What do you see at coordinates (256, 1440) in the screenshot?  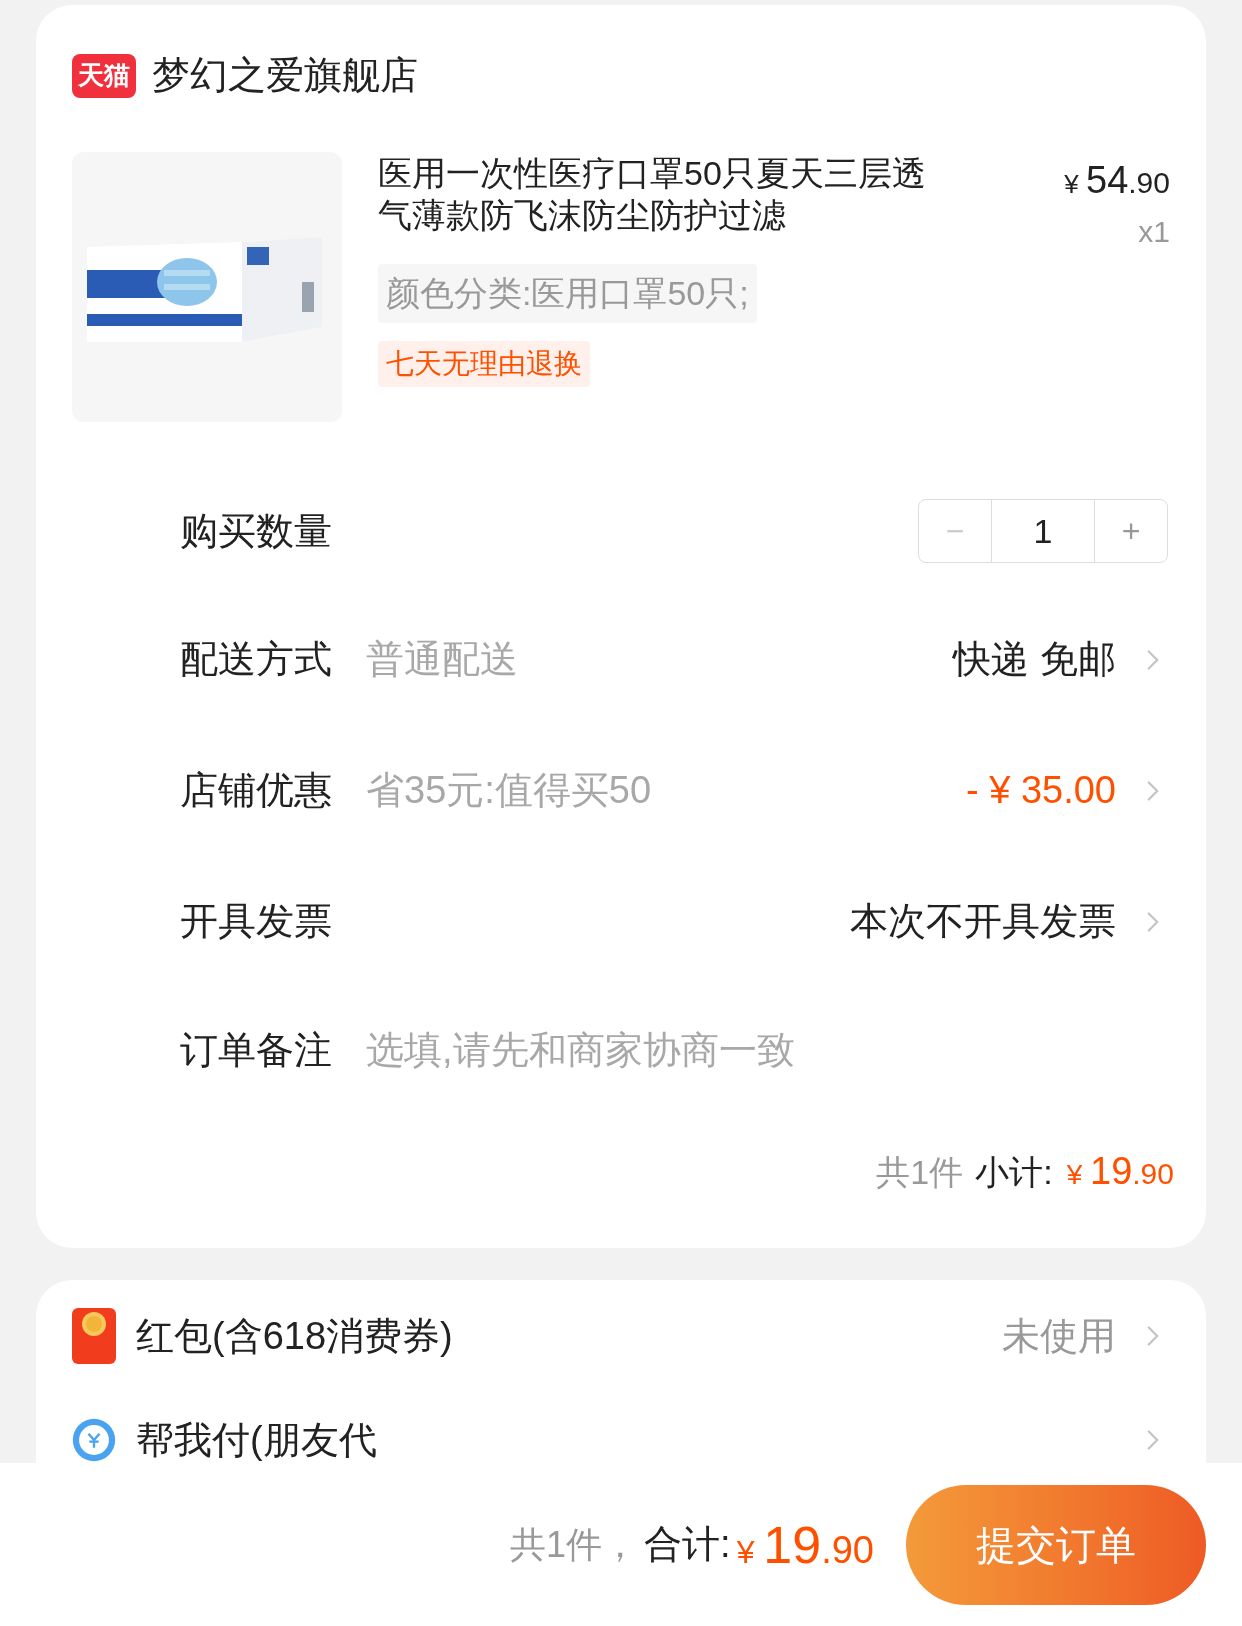 I see `extra-label: 帮我付(朋友代` at bounding box center [256, 1440].